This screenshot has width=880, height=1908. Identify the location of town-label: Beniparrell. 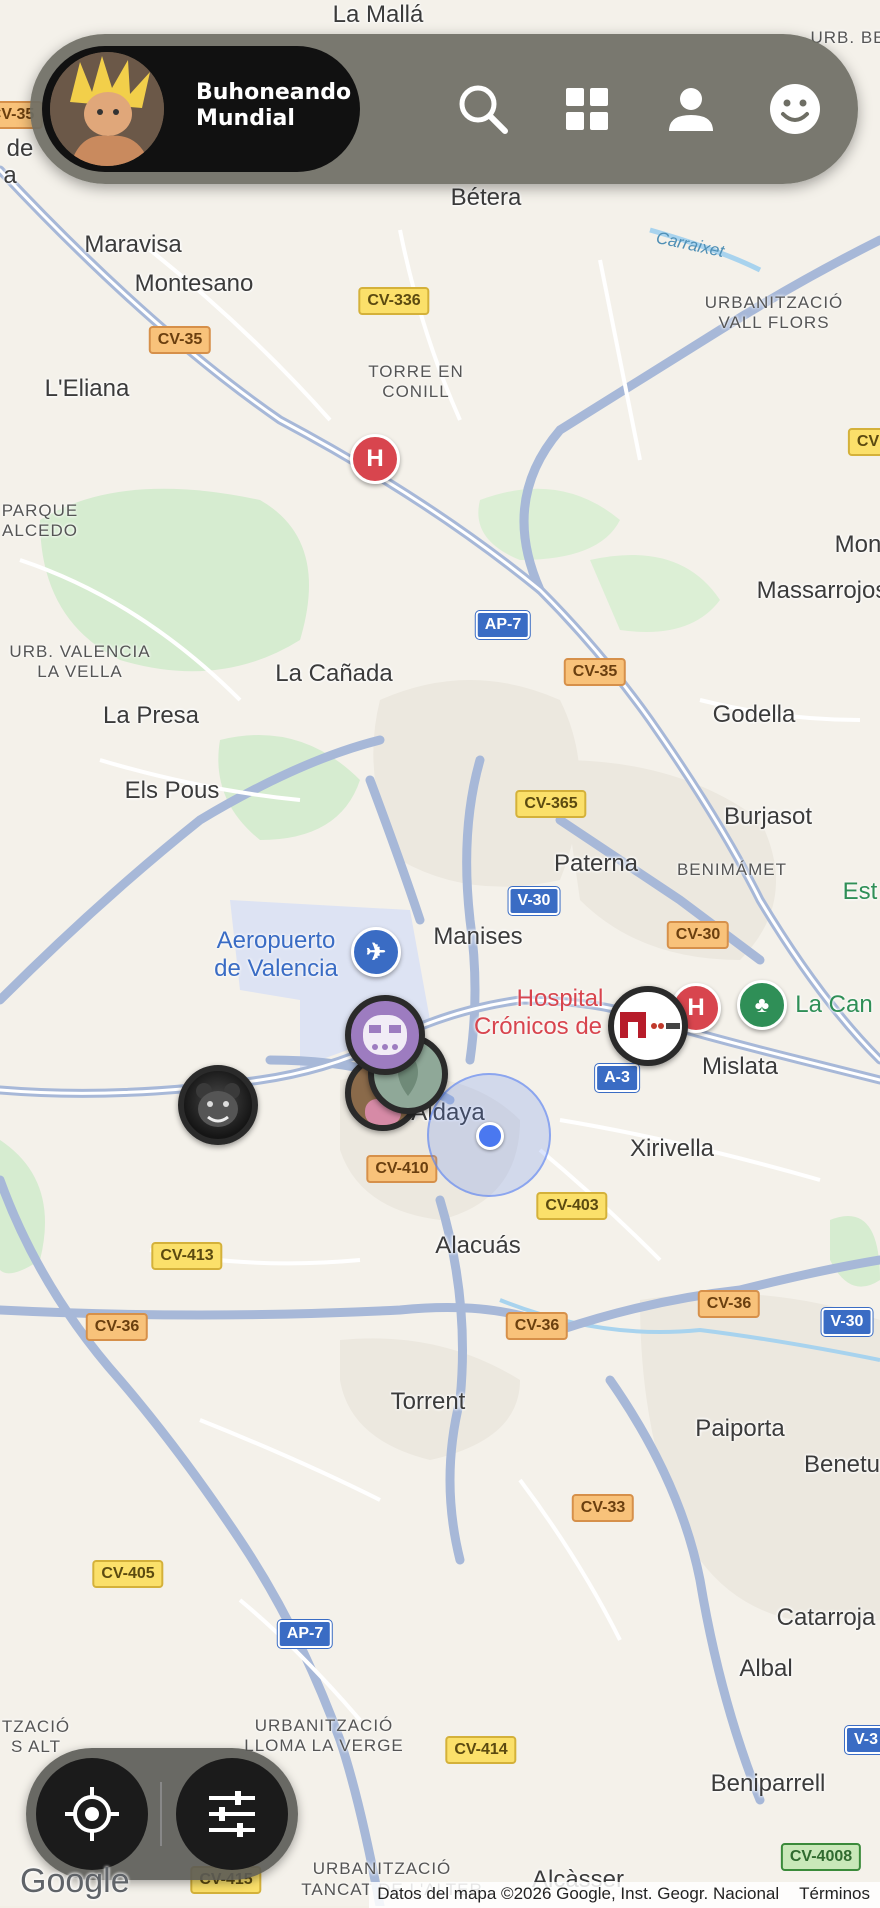
(768, 1783).